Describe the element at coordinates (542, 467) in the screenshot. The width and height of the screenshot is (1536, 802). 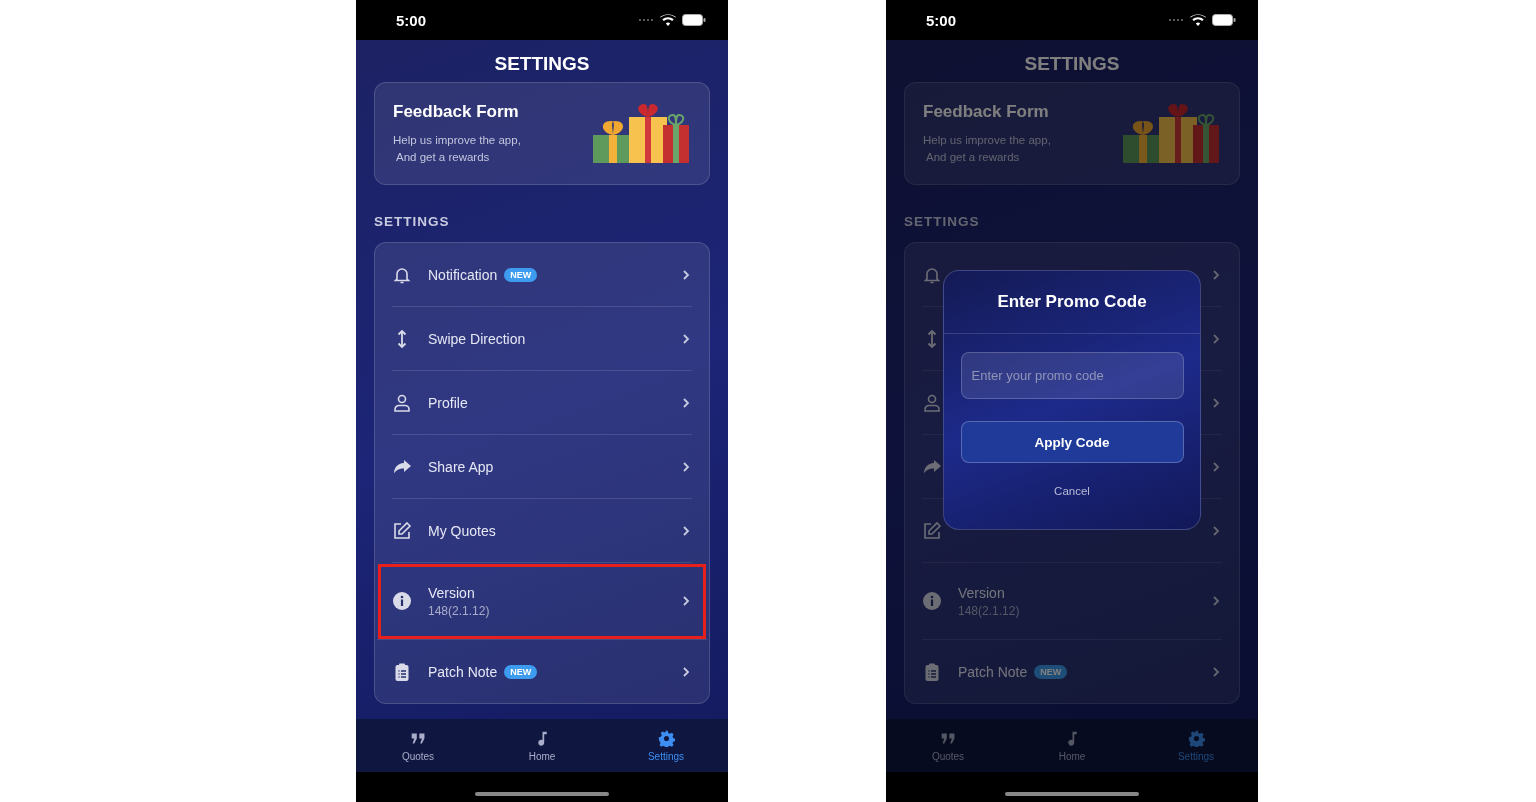
I see `settings-row: Share App` at that location.